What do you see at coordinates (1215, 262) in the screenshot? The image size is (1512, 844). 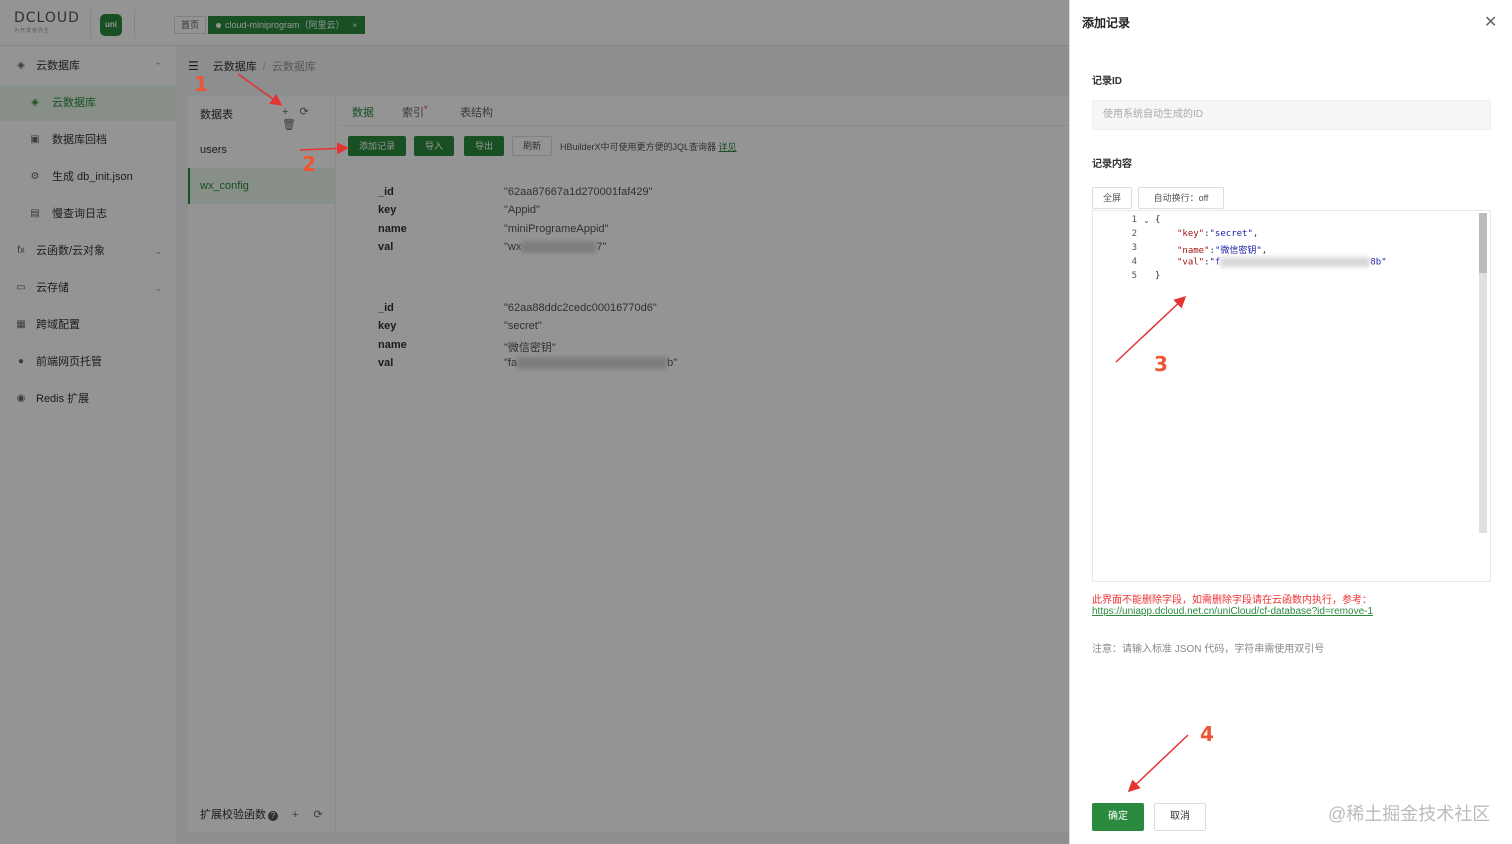 I see `json-value-prefix: "f` at bounding box center [1215, 262].